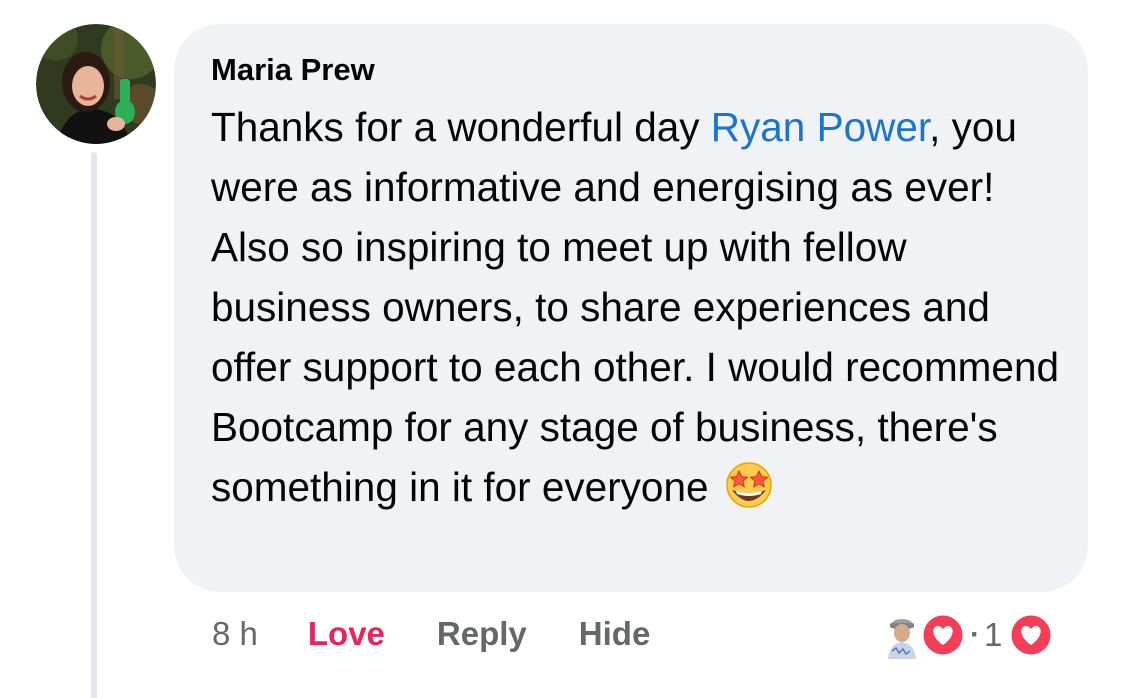  Describe the element at coordinates (482, 634) in the screenshot. I see `reply-button: Reply` at that location.